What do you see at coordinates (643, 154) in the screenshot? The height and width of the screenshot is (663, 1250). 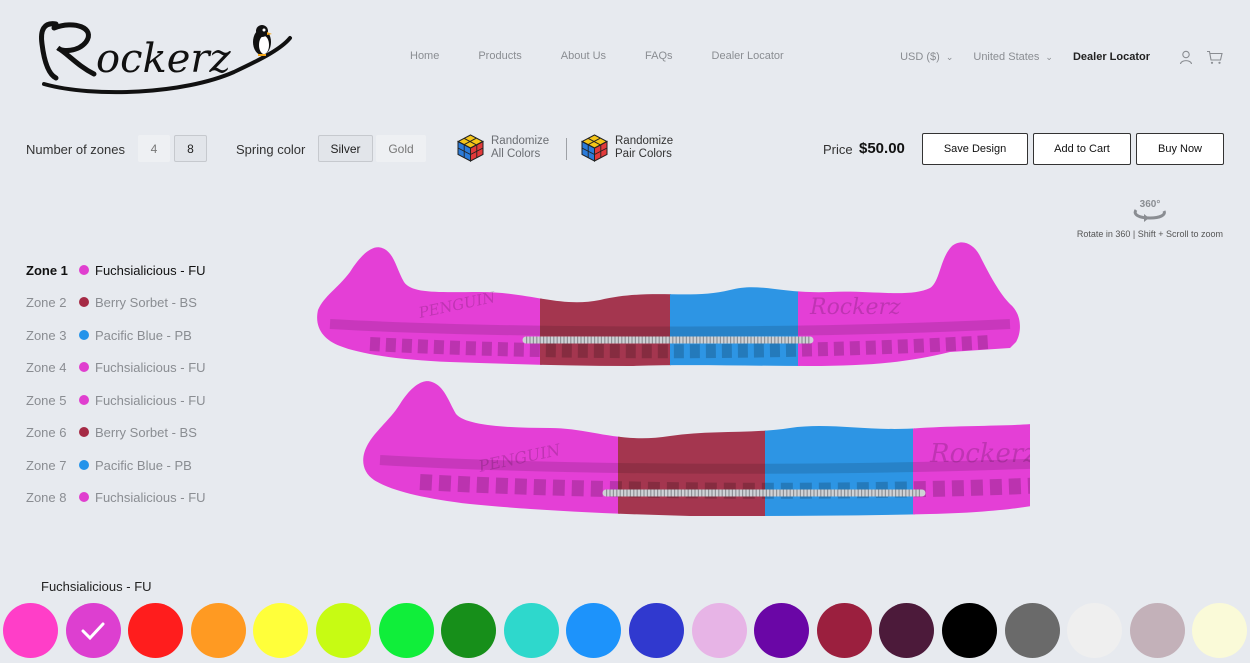 I see `randomize-pair-line2: Pair Colors` at bounding box center [643, 154].